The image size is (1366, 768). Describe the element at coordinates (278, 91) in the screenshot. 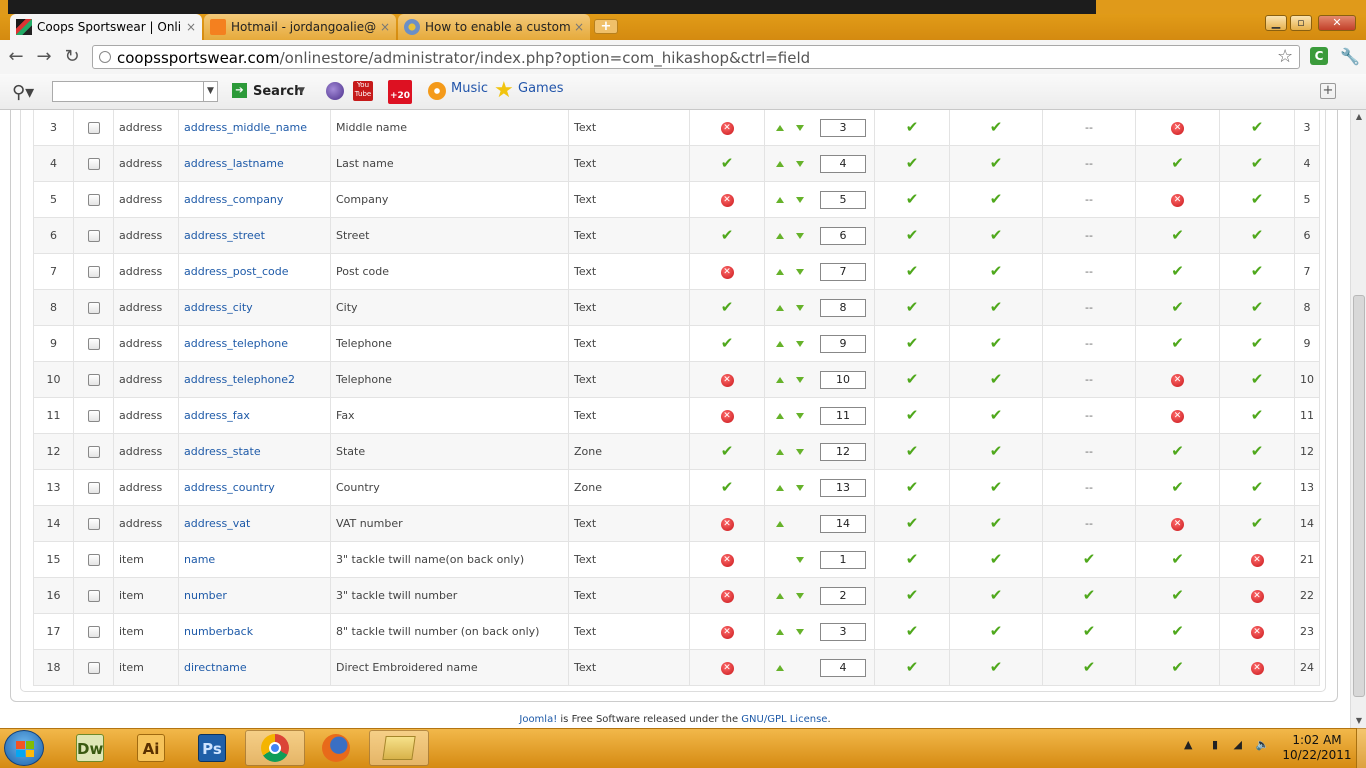

I see `search-button: Search` at that location.